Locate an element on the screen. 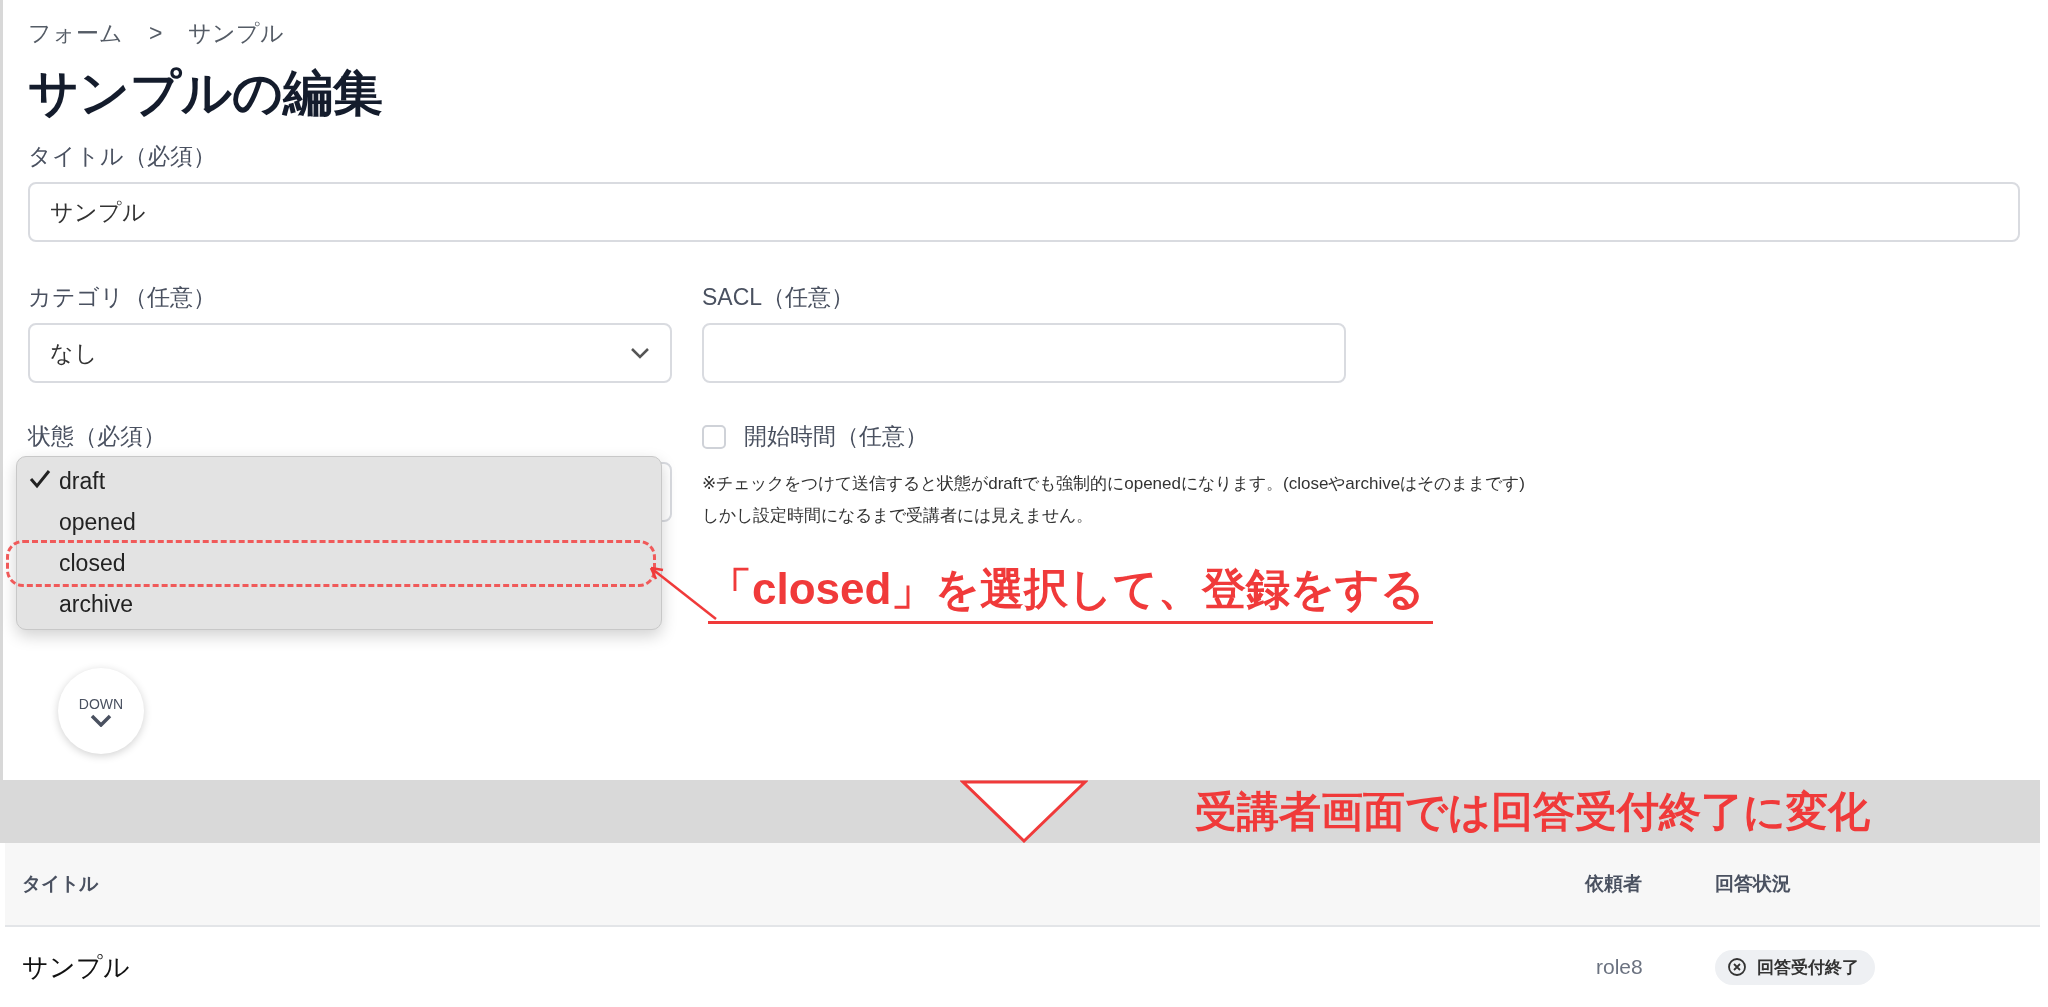 The height and width of the screenshot is (1007, 2048). category-select: なし is located at coordinates (350, 353).